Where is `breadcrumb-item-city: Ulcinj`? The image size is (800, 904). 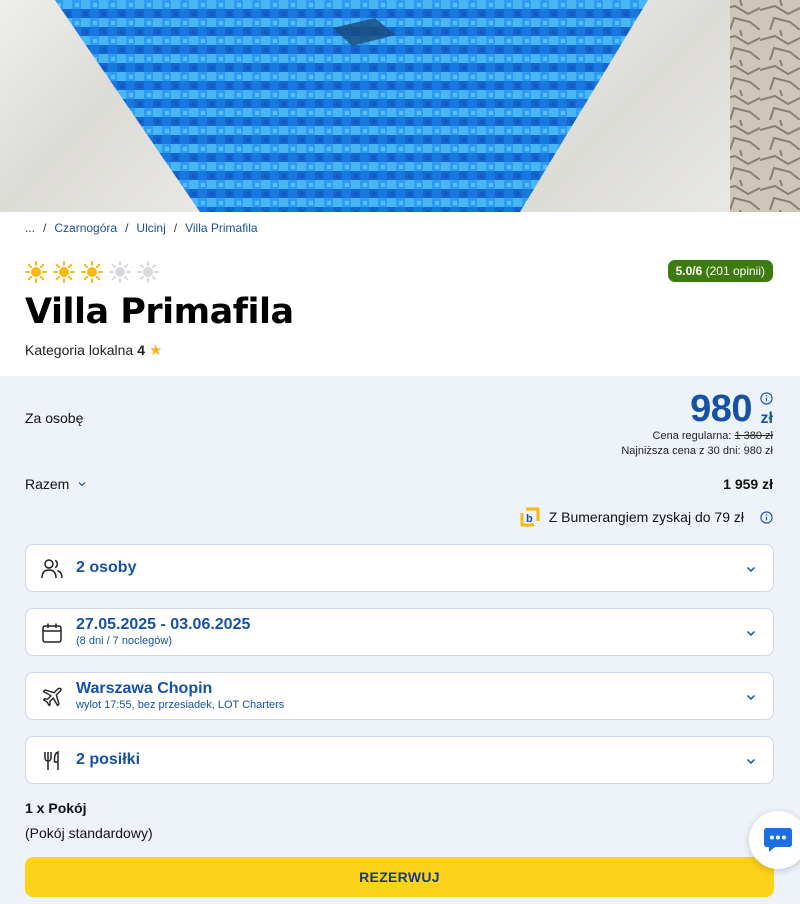 breadcrumb-item-city: Ulcinj is located at coordinates (150, 228).